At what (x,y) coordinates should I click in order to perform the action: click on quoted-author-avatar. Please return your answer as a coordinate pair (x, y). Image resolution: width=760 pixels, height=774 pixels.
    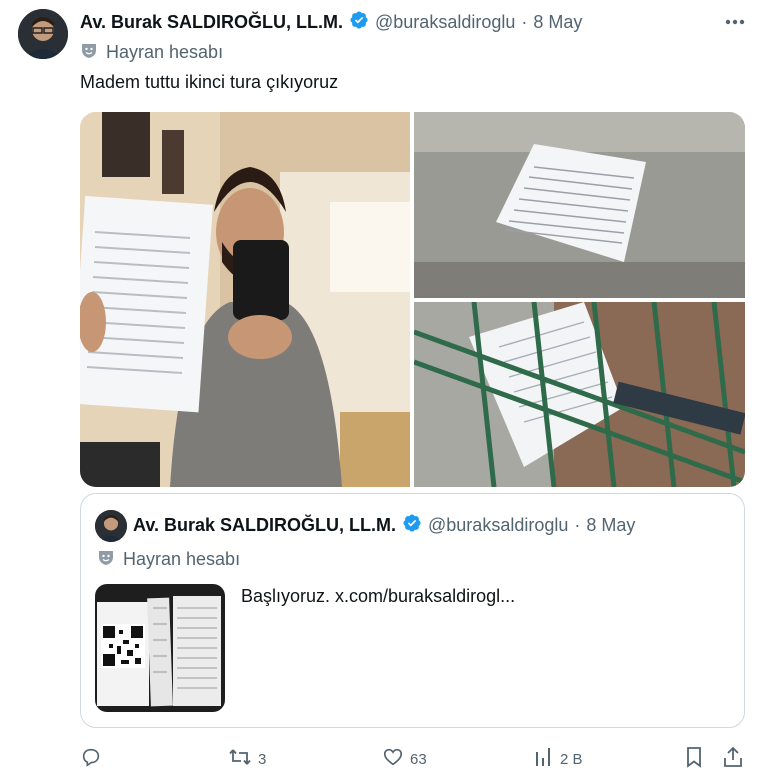
    Looking at the image, I should click on (111, 526).